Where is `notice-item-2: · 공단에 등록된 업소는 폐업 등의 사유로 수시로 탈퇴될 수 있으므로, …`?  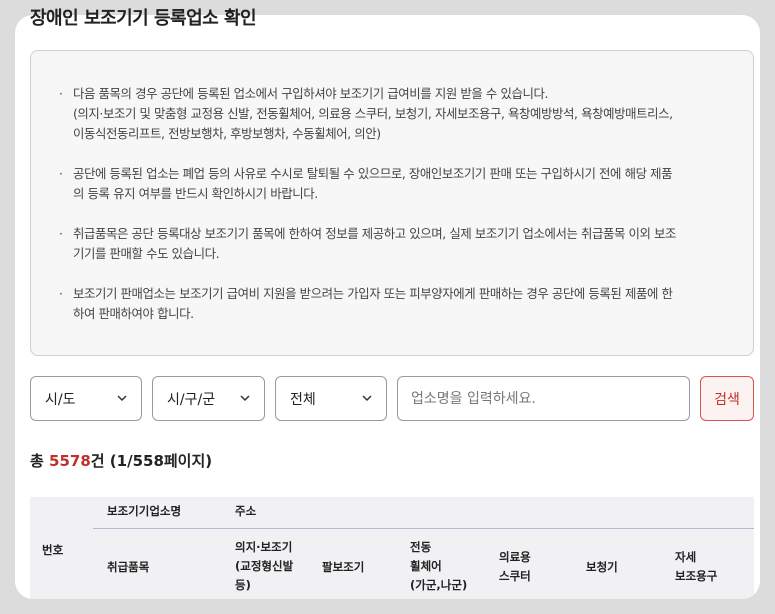
notice-item-2: · 공단에 등록된 업소는 폐업 등의 사유로 수시로 탈퇴될 수 있으므로, … is located at coordinates (392, 184).